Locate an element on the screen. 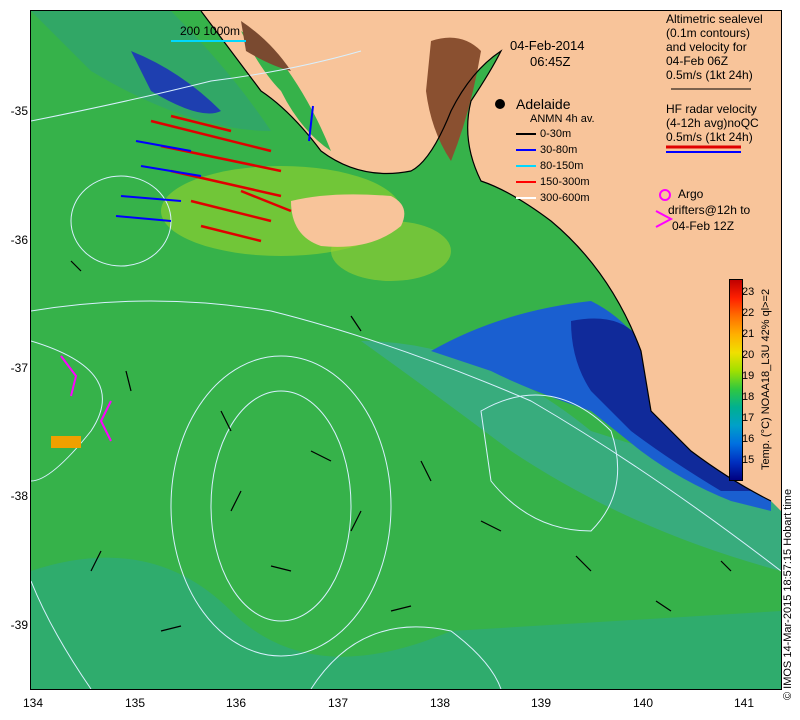  lon-tick: 141 is located at coordinates (744, 703).